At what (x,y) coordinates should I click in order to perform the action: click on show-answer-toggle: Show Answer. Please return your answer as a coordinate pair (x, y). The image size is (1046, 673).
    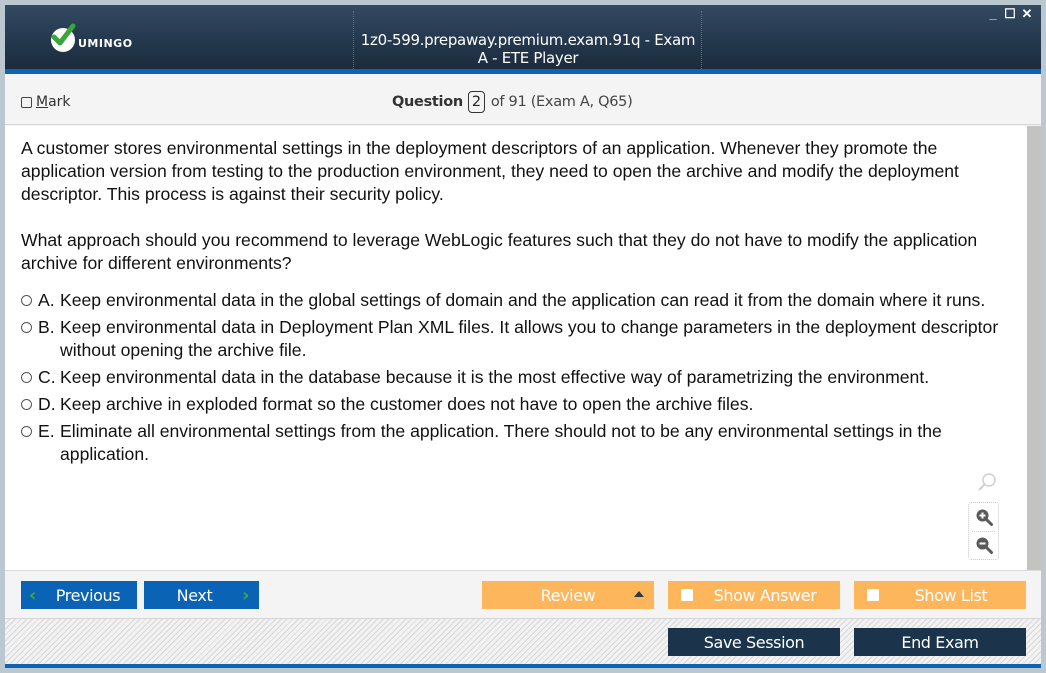
    Looking at the image, I should click on (754, 595).